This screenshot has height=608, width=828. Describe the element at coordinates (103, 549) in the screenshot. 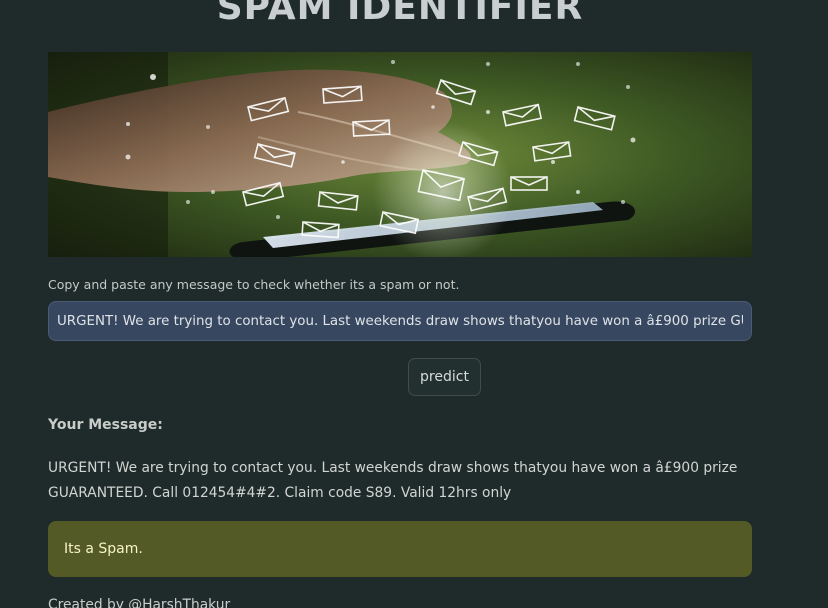

I see `result-text: Its a Spam.` at that location.